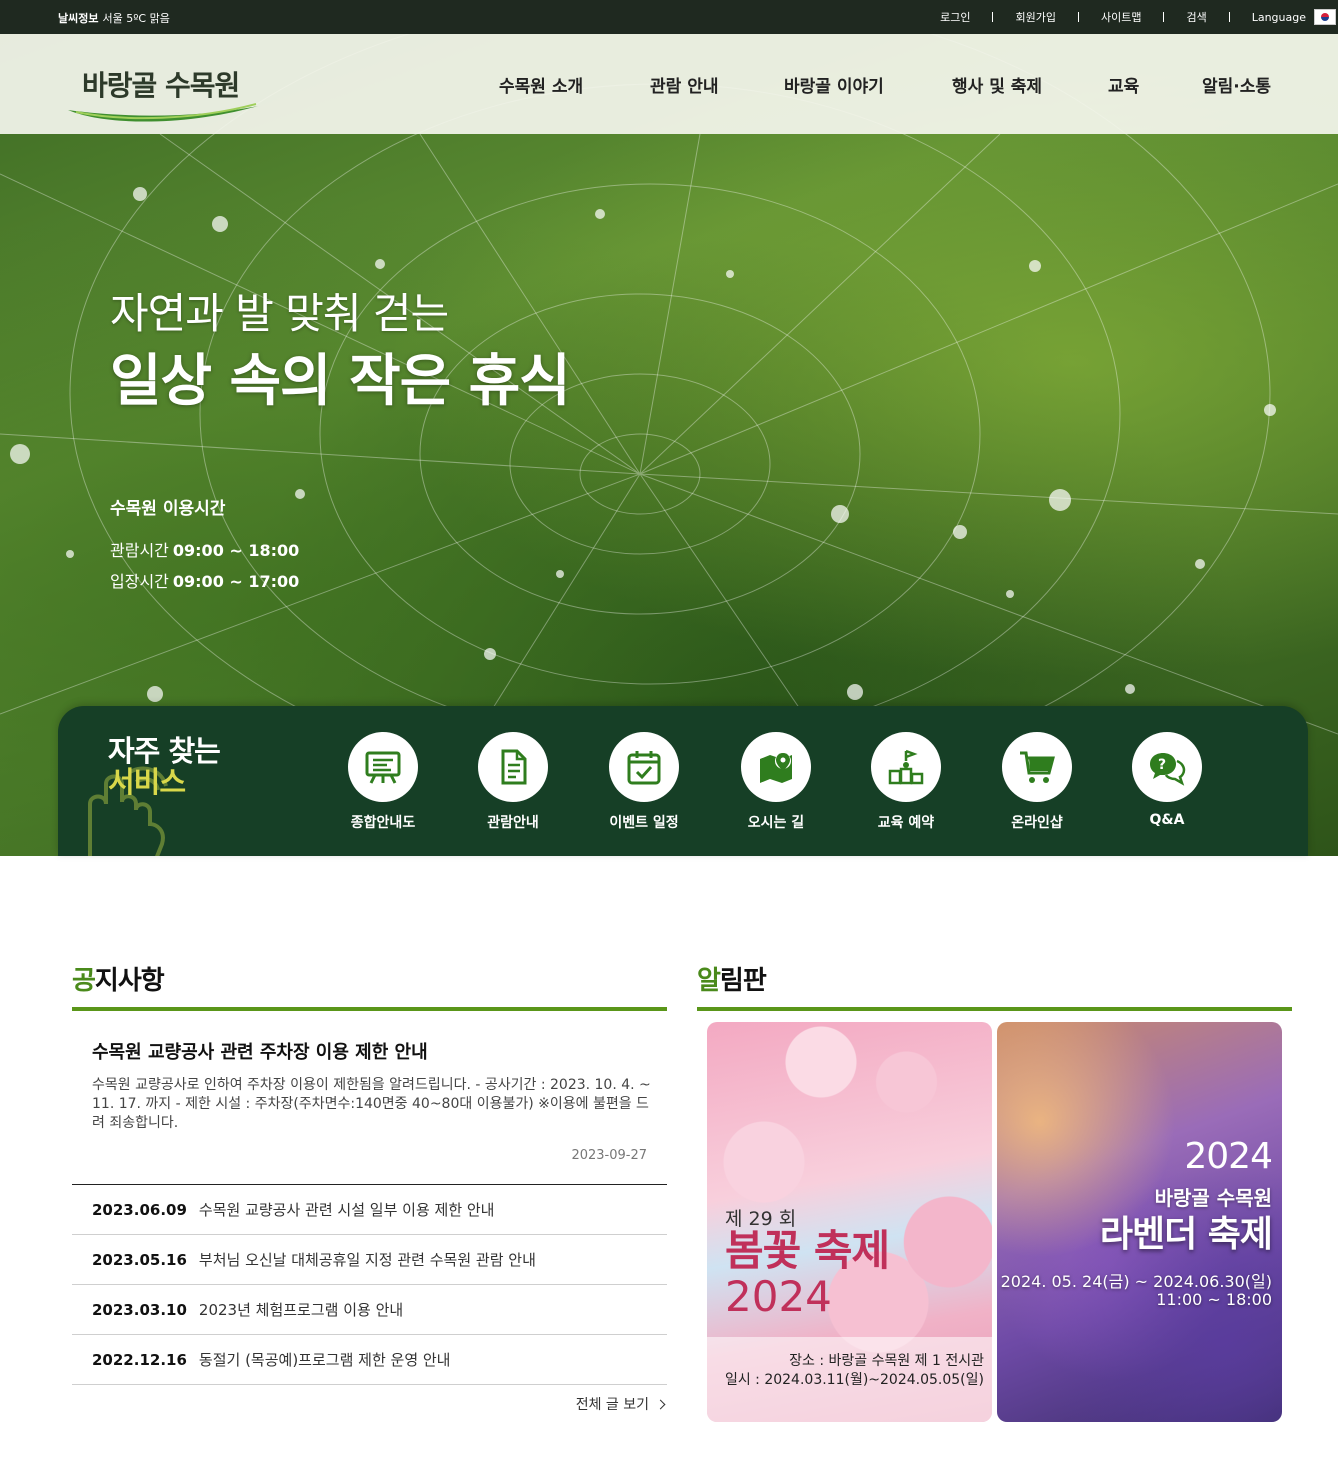 The width and height of the screenshot is (1338, 1465). I want to click on service-directions: 오시는 길, so click(776, 782).